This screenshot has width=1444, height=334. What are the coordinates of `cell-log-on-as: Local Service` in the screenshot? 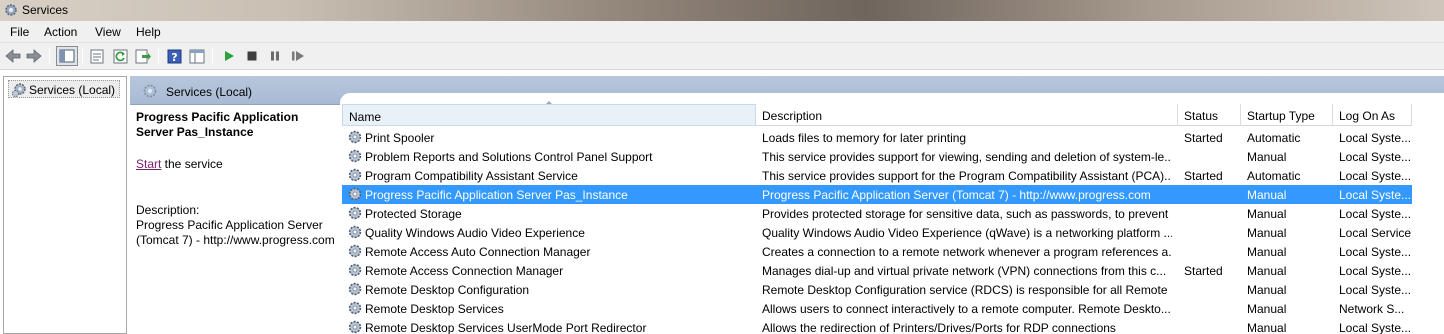 It's located at (1375, 233).